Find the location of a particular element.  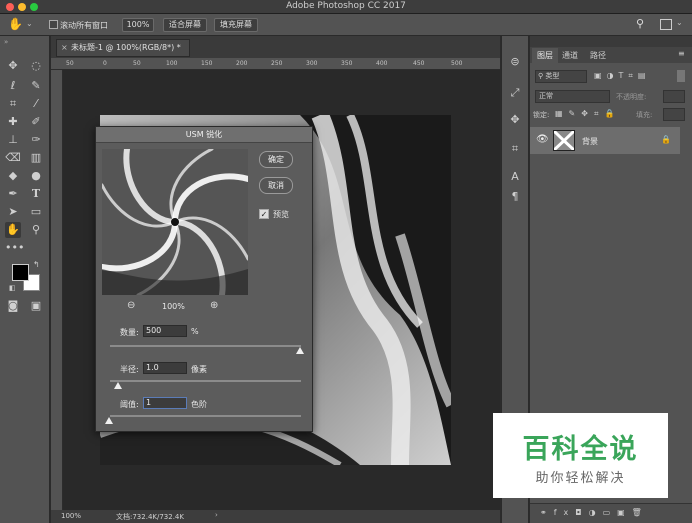

status-arrow-icon: › is located at coordinates (216, 515).